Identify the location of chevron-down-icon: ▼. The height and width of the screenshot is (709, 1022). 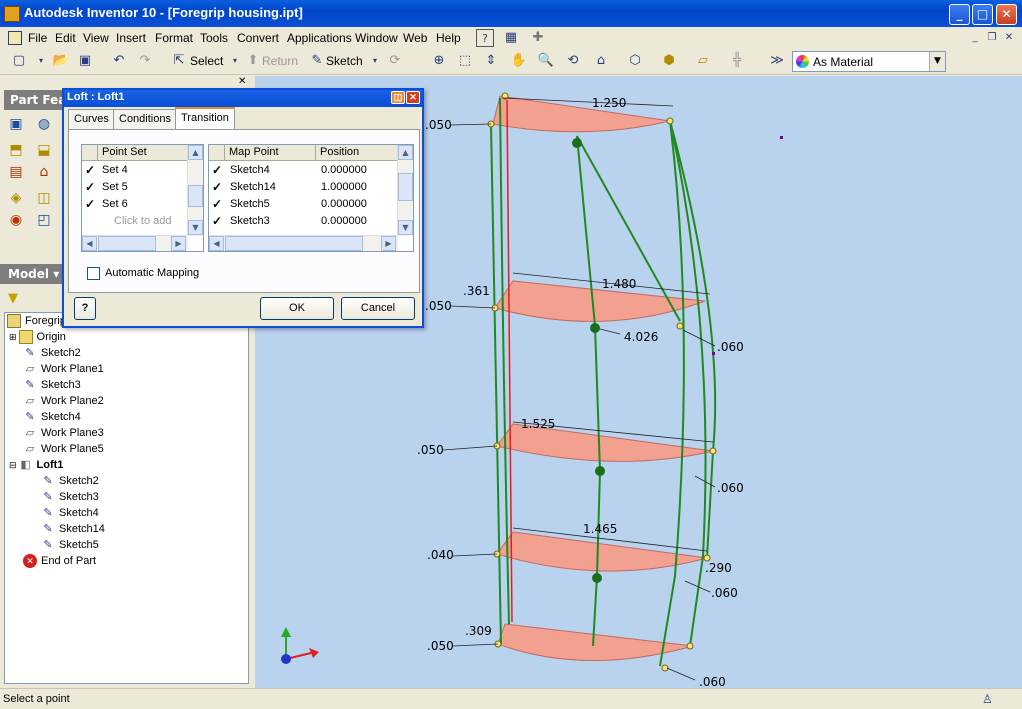
(937, 61).